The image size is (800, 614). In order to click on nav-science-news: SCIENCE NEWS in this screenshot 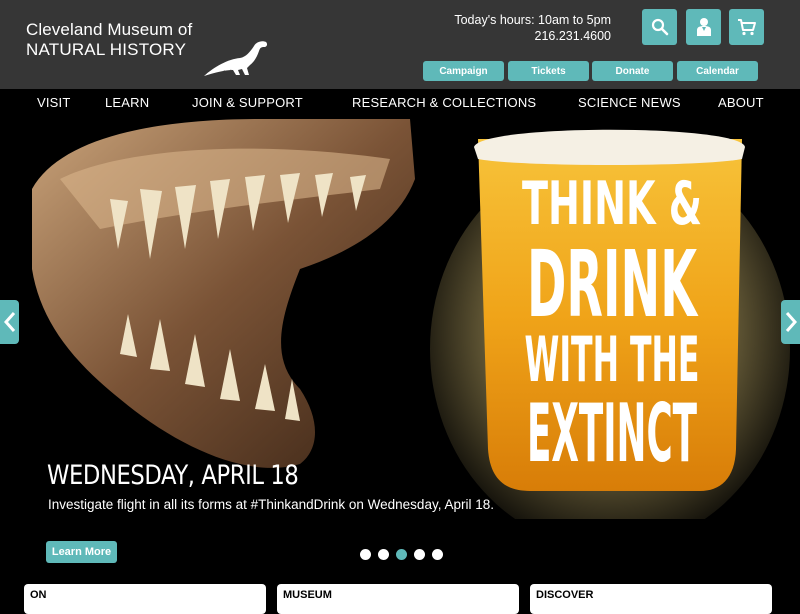, I will do `click(629, 102)`.